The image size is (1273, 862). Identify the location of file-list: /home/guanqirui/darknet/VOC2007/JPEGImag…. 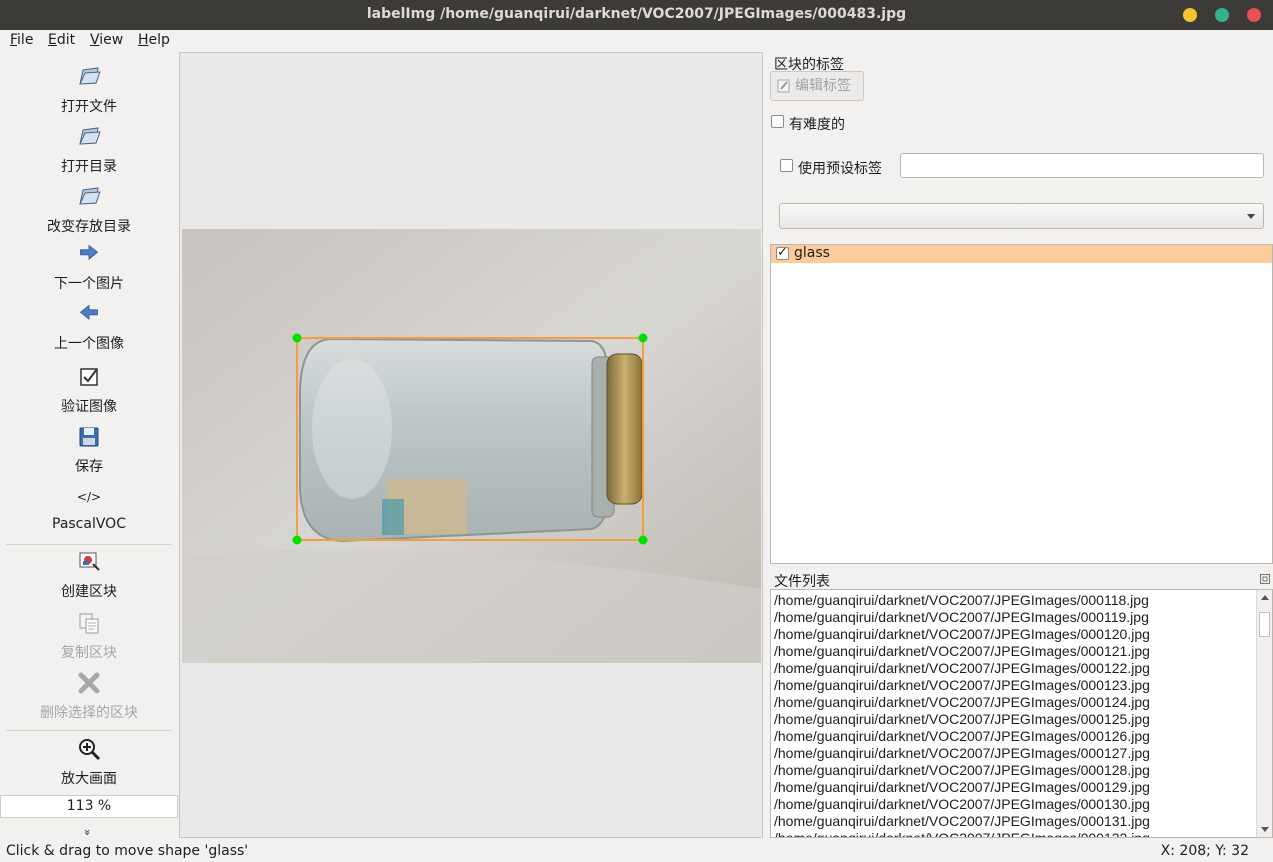
(1021, 713).